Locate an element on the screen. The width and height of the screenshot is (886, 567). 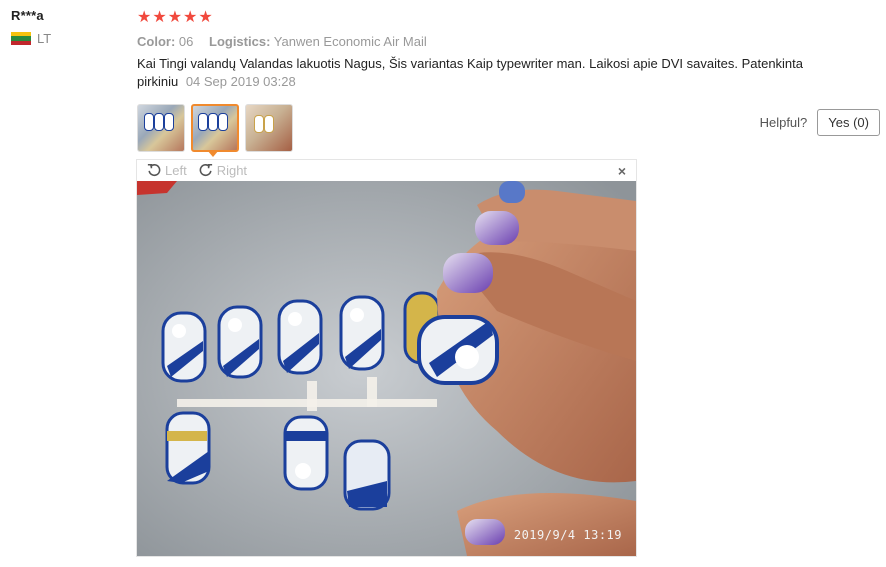
rotate-right-icon is located at coordinates (205, 170).